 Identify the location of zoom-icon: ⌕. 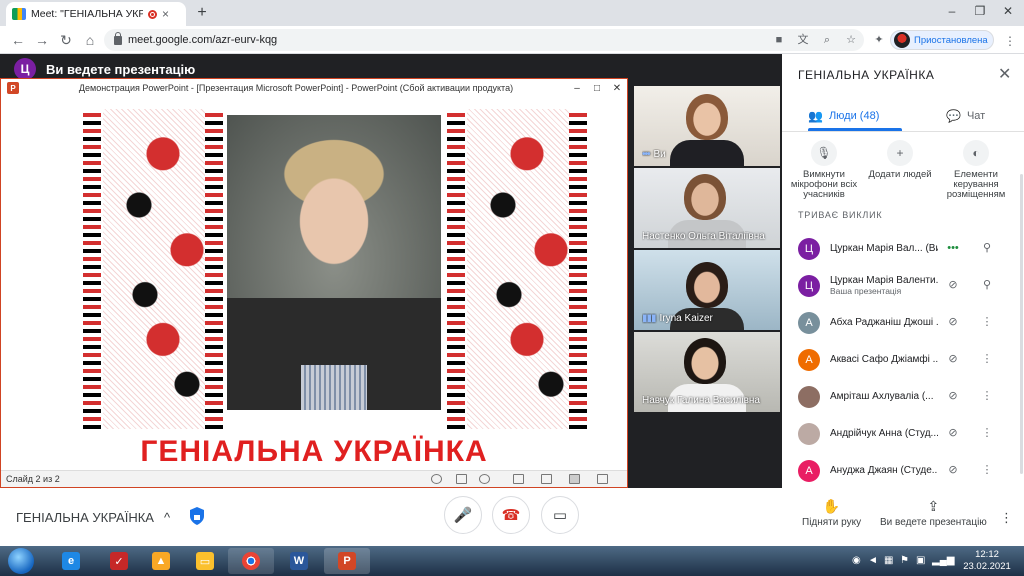
(827, 40).